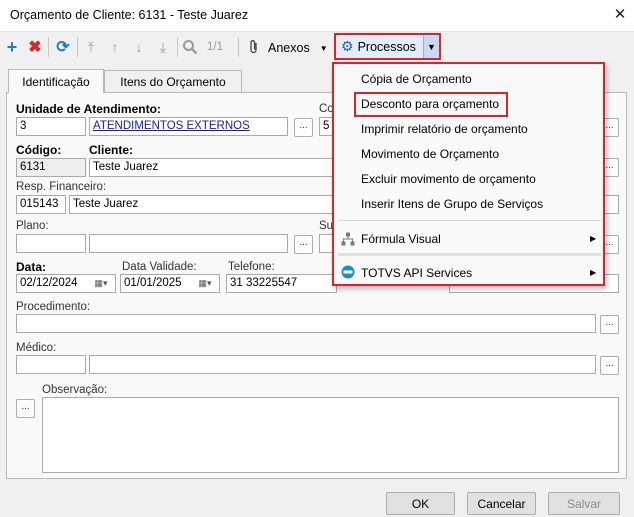 Image resolution: width=634 pixels, height=517 pixels. What do you see at coordinates (203, 204) in the screenshot?
I see `resp-name-input: Teste Juarez` at bounding box center [203, 204].